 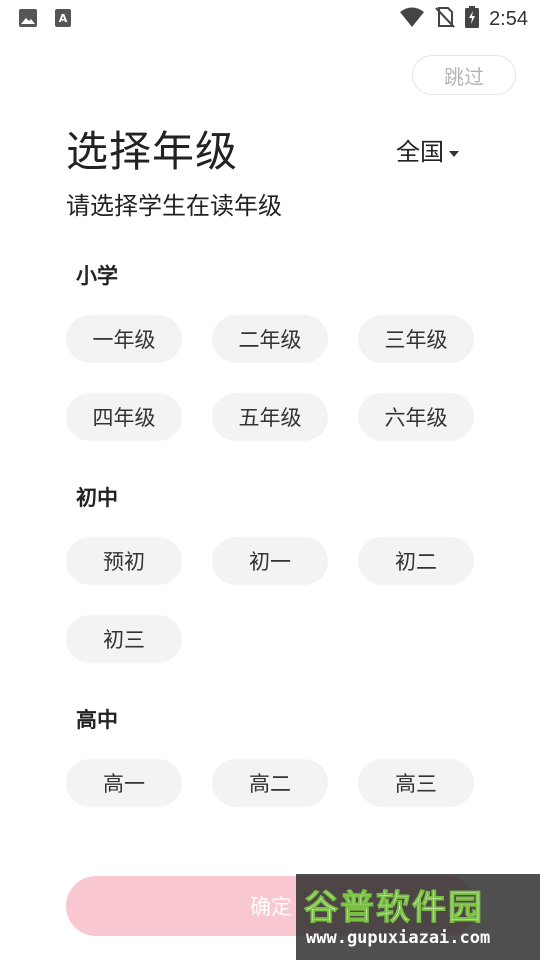 What do you see at coordinates (124, 561) in the screenshot?
I see `grade-chip-junior-pre: 预初` at bounding box center [124, 561].